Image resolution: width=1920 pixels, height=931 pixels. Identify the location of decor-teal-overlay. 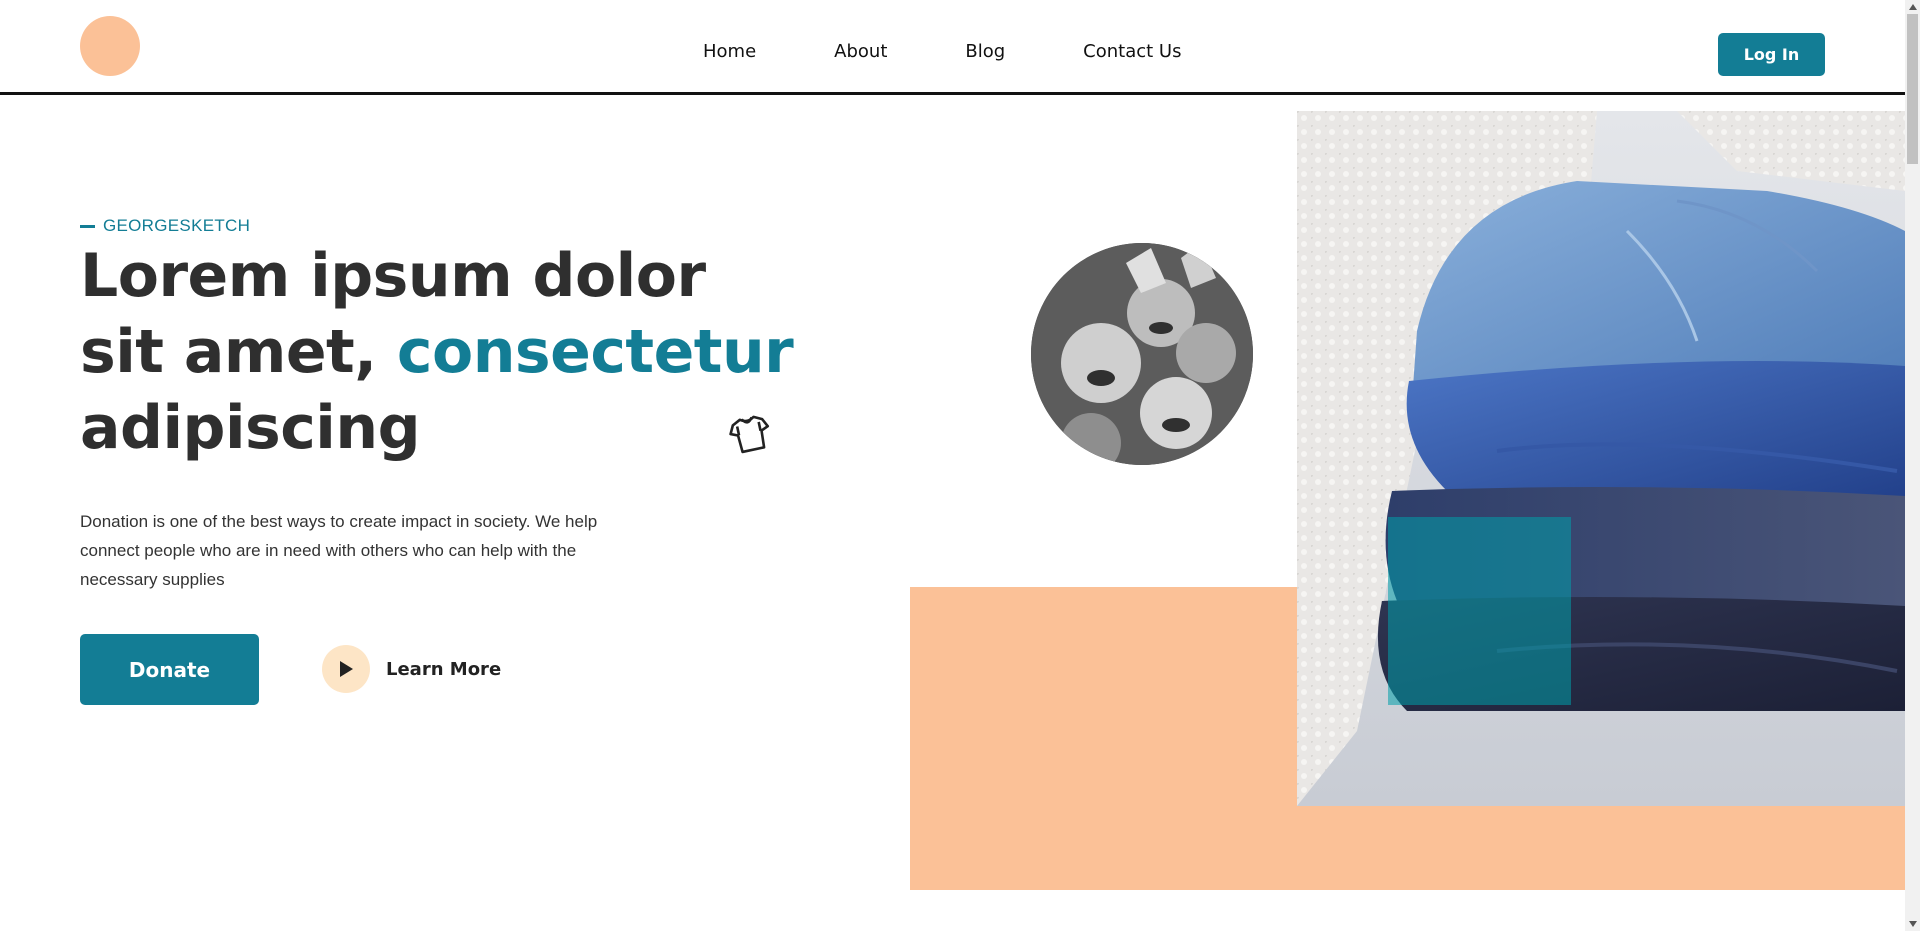
(1479, 611).